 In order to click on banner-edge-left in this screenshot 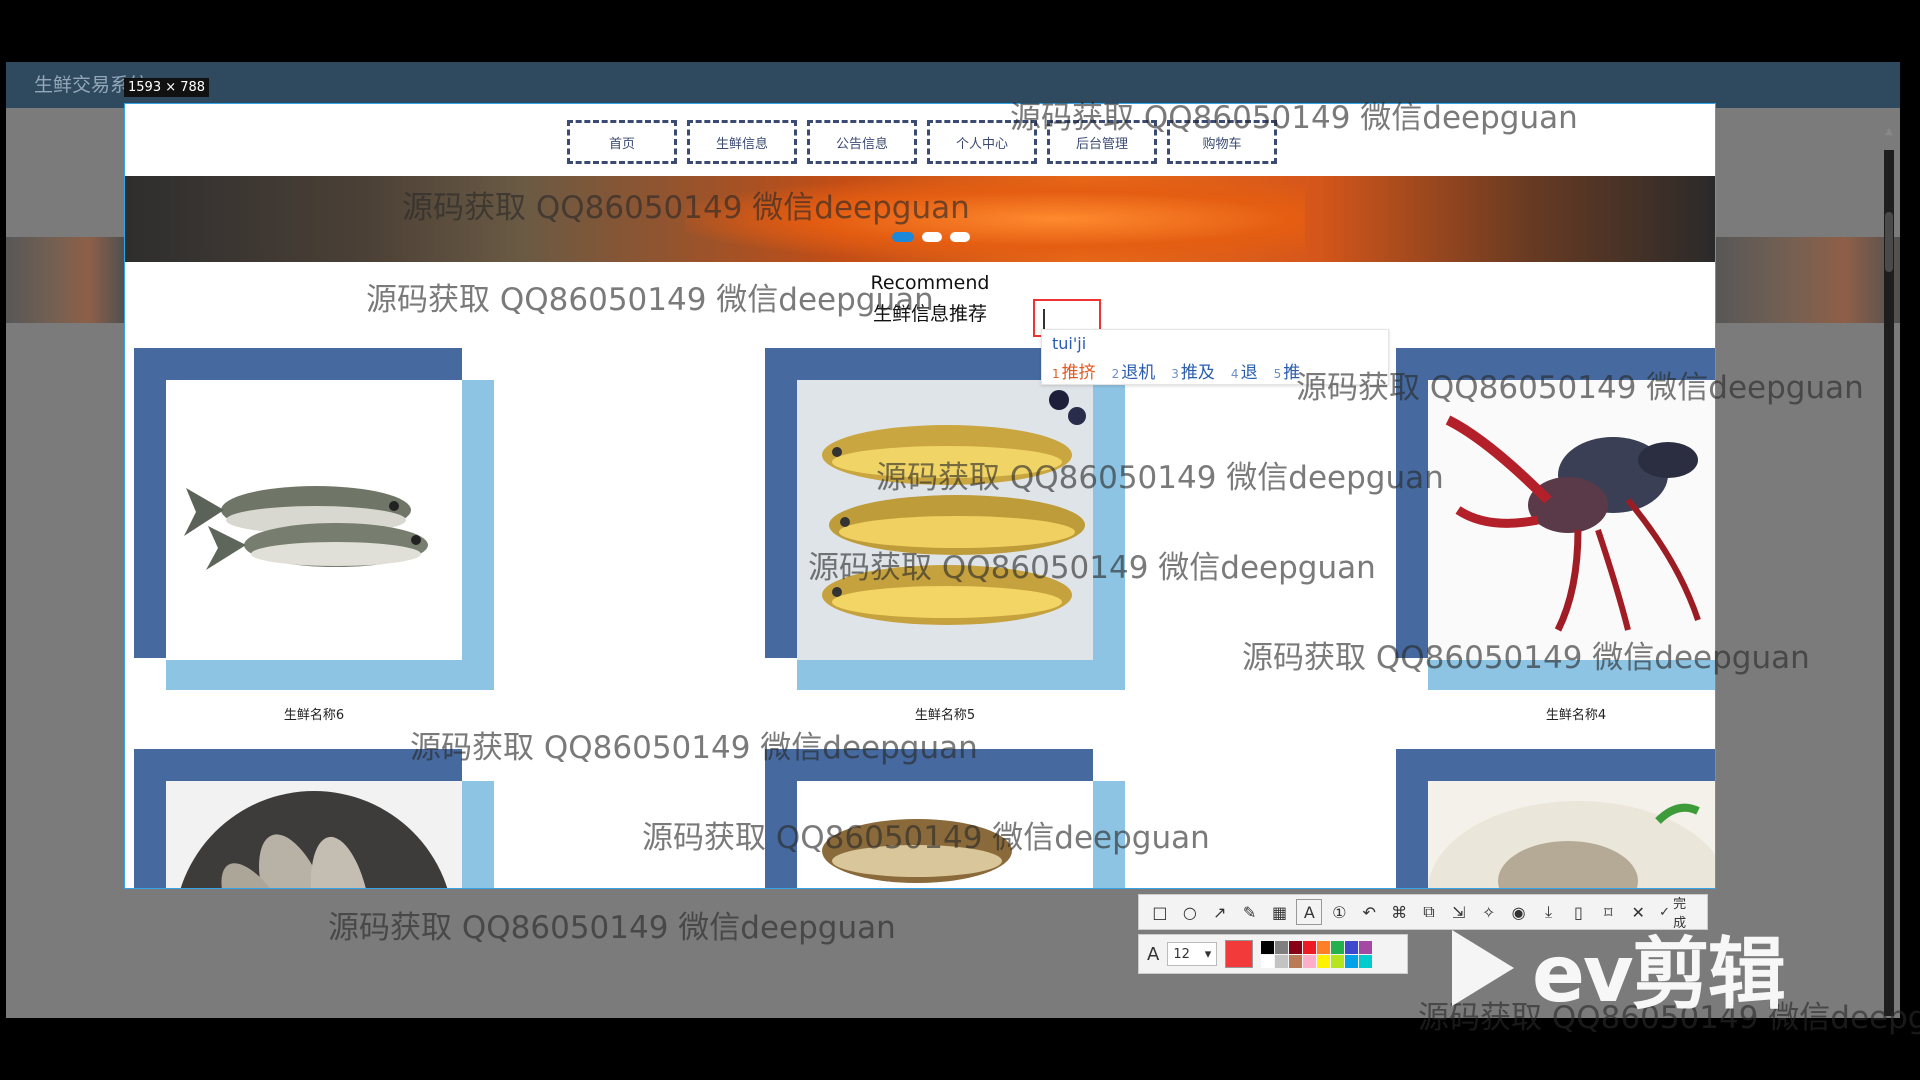, I will do `click(65, 280)`.